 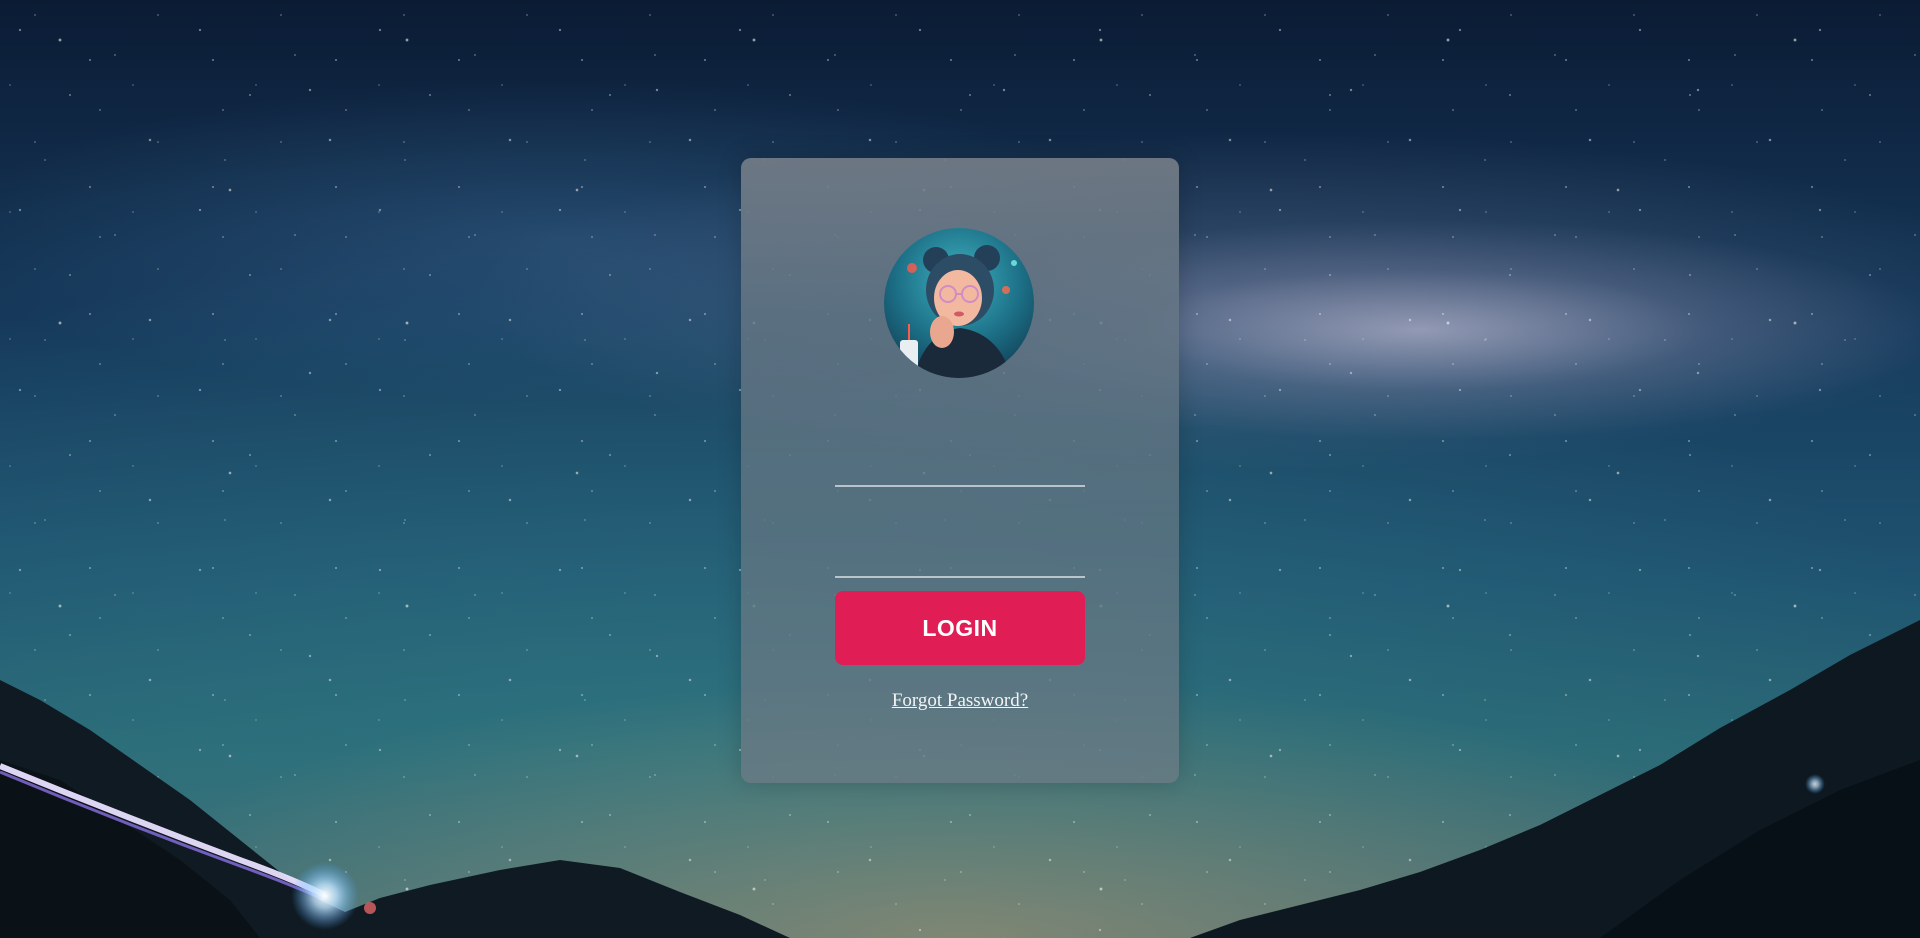 What do you see at coordinates (960, 558) in the screenshot?
I see `password-field` at bounding box center [960, 558].